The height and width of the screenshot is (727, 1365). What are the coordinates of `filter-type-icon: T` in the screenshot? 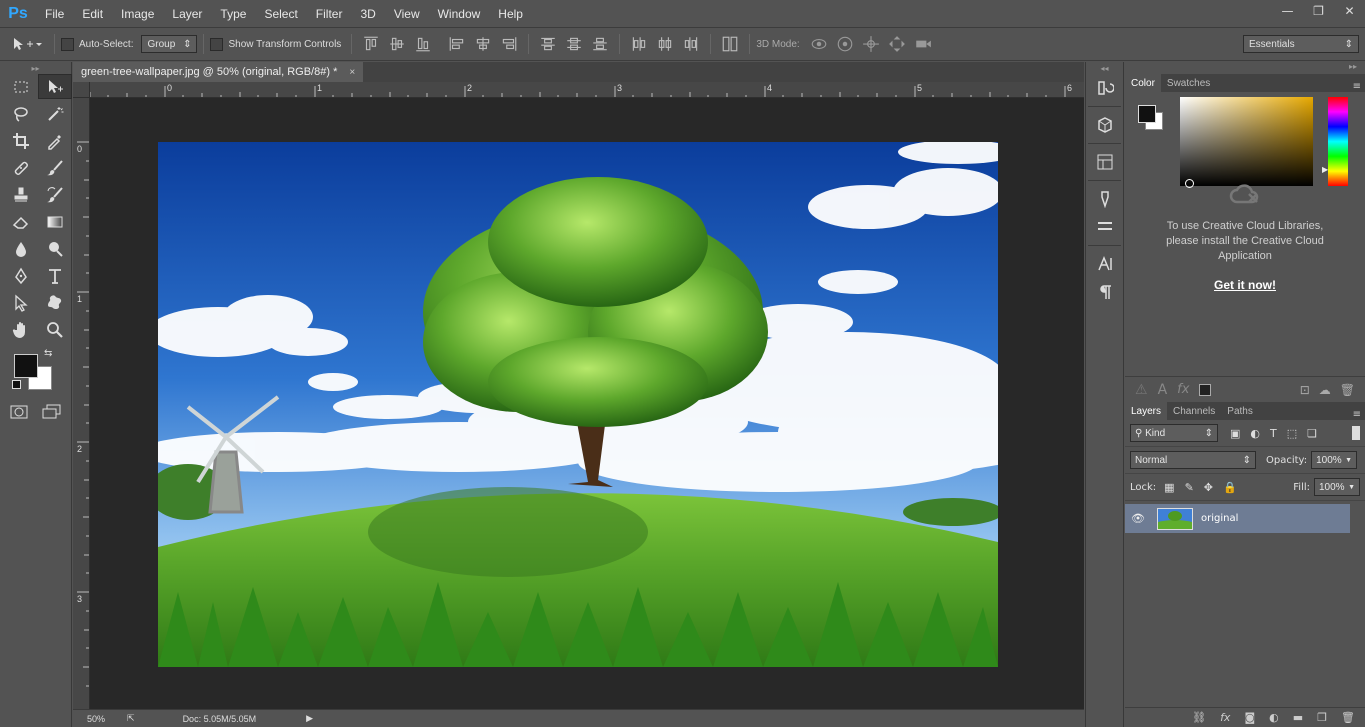 It's located at (1273, 433).